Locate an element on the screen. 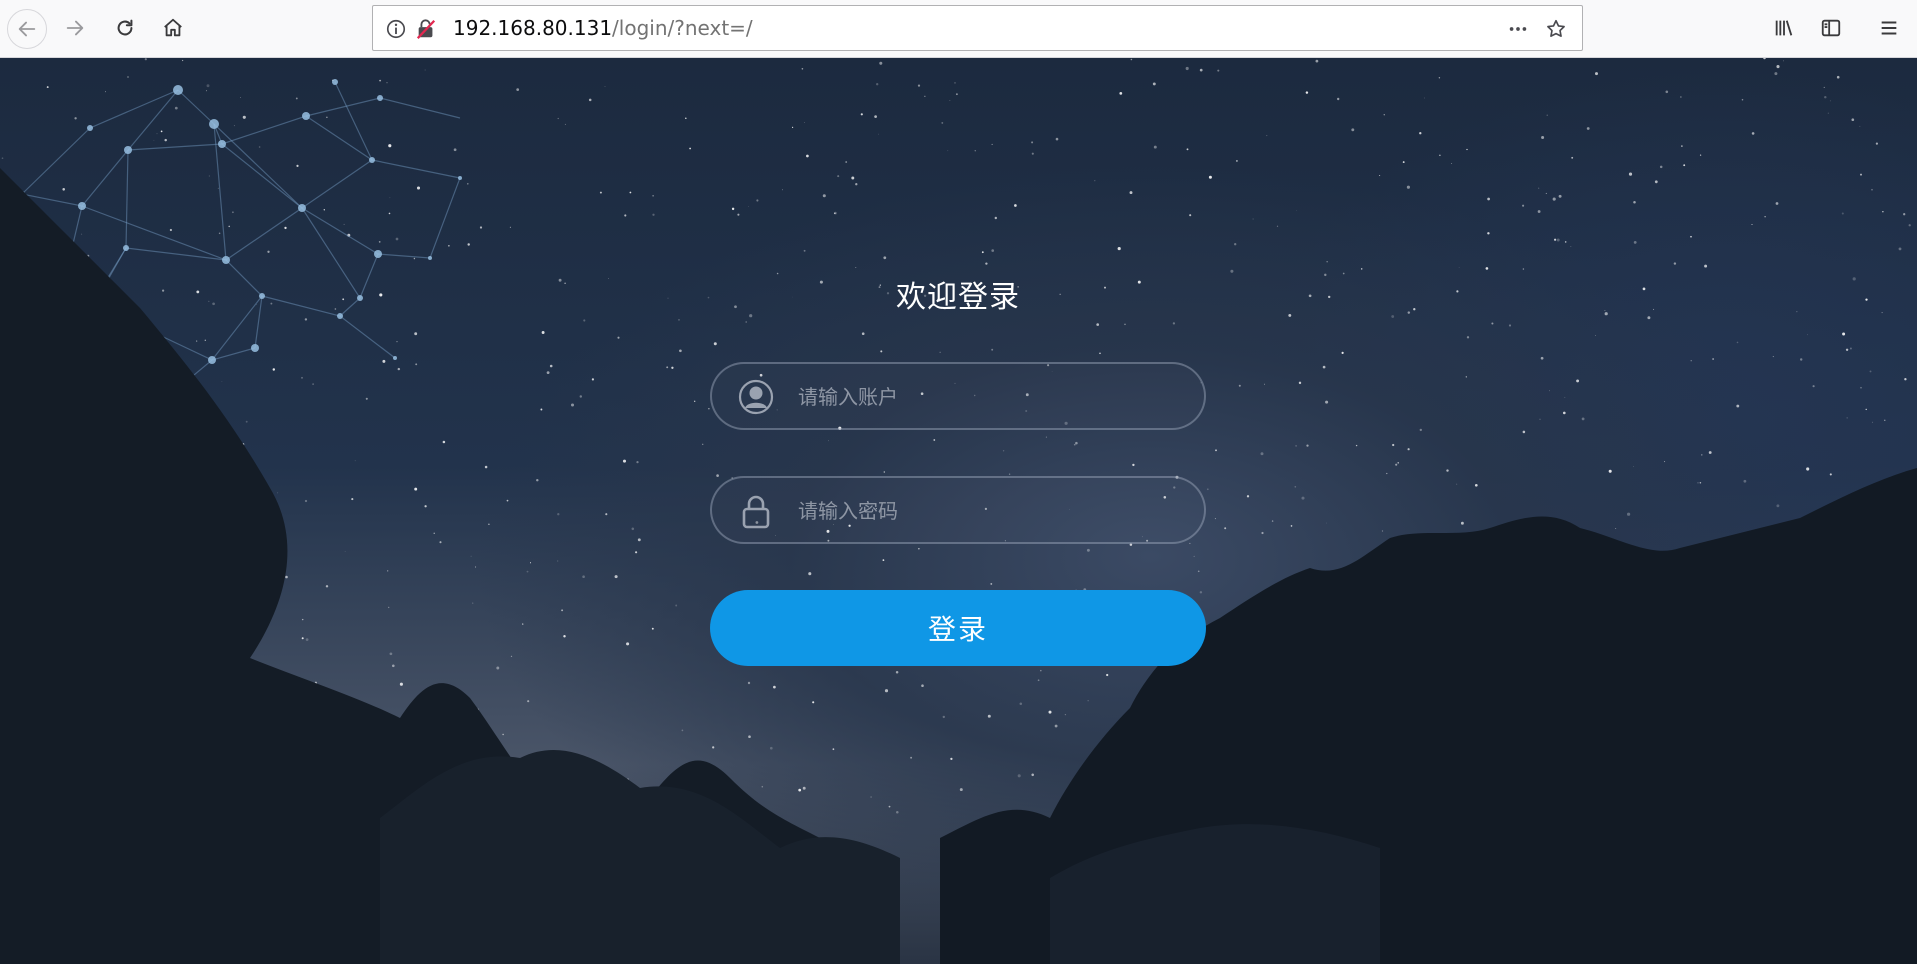 The height and width of the screenshot is (964, 1917). more-icon is located at coordinates (1518, 29).